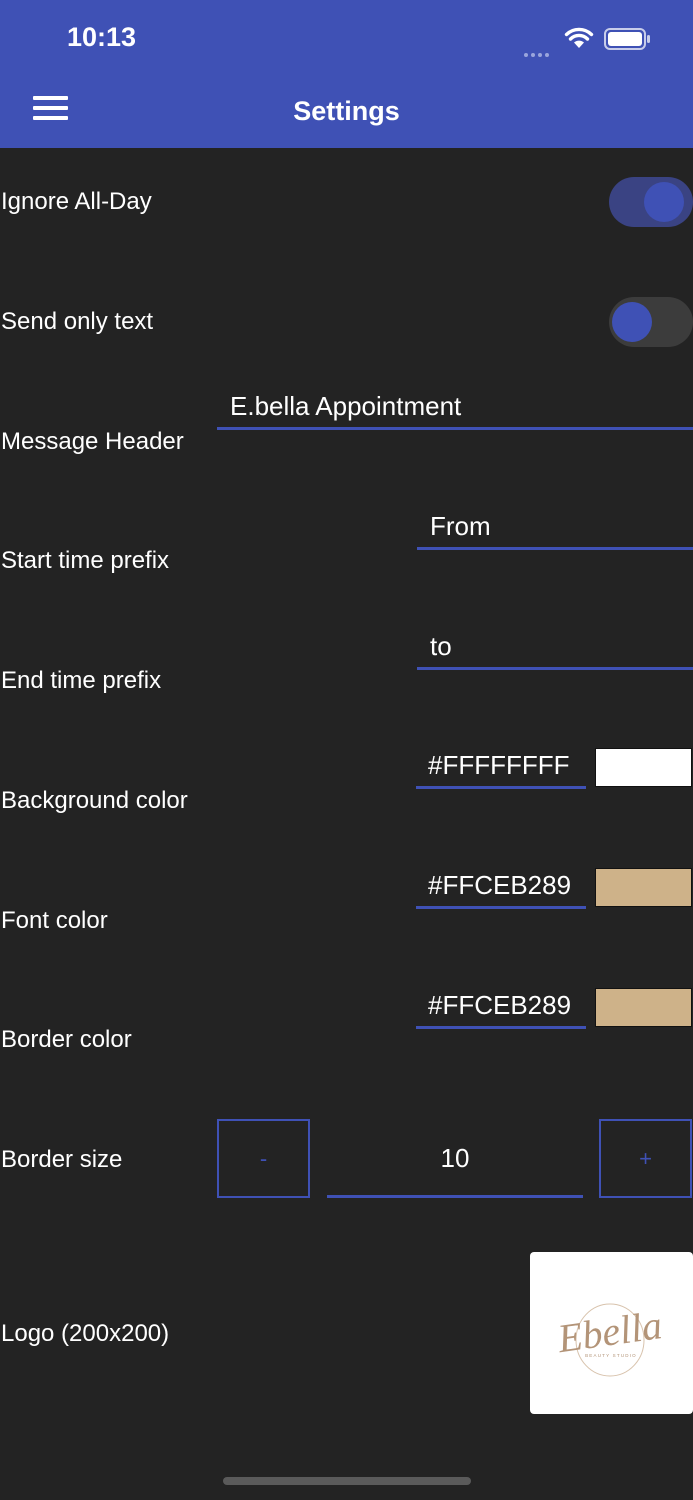 The width and height of the screenshot is (693, 1500). I want to click on start-time-prefix-input: From, so click(555, 528).